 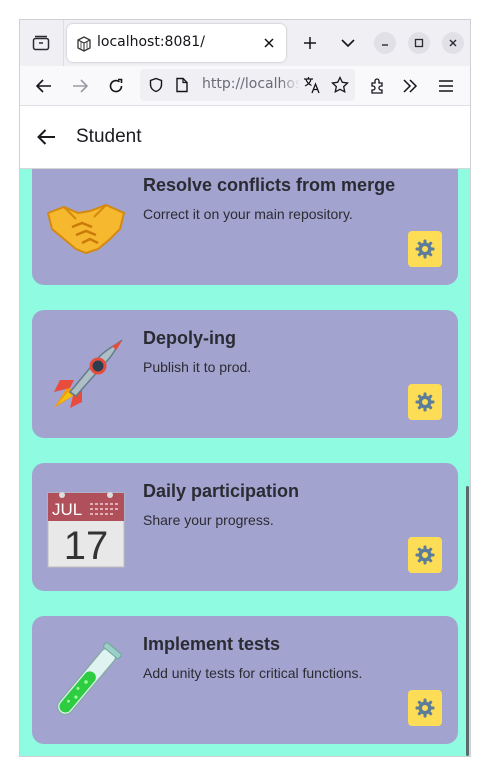 I want to click on calendar-icon: JUL 17, so click(x=86, y=530).